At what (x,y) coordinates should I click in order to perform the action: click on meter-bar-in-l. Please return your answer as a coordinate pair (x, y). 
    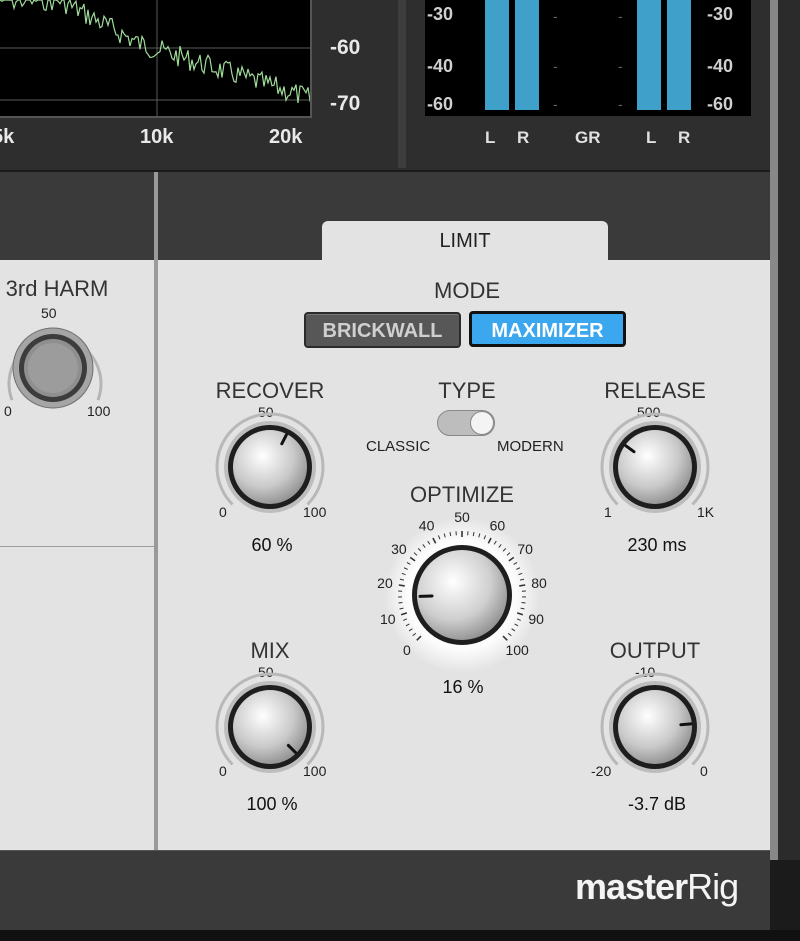
    Looking at the image, I should click on (497, 55).